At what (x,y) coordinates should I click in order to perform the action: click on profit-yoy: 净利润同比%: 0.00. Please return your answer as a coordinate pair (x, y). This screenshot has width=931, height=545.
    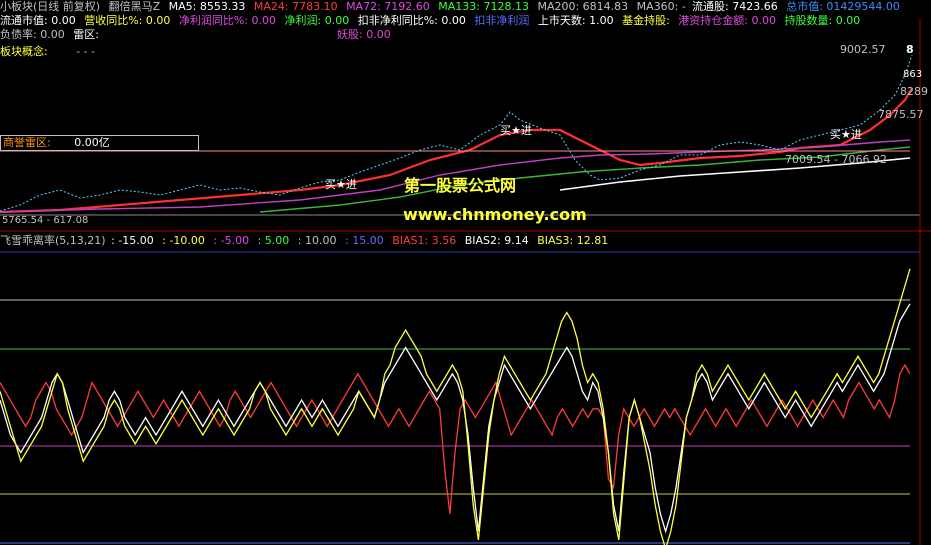
    Looking at the image, I should click on (227, 20).